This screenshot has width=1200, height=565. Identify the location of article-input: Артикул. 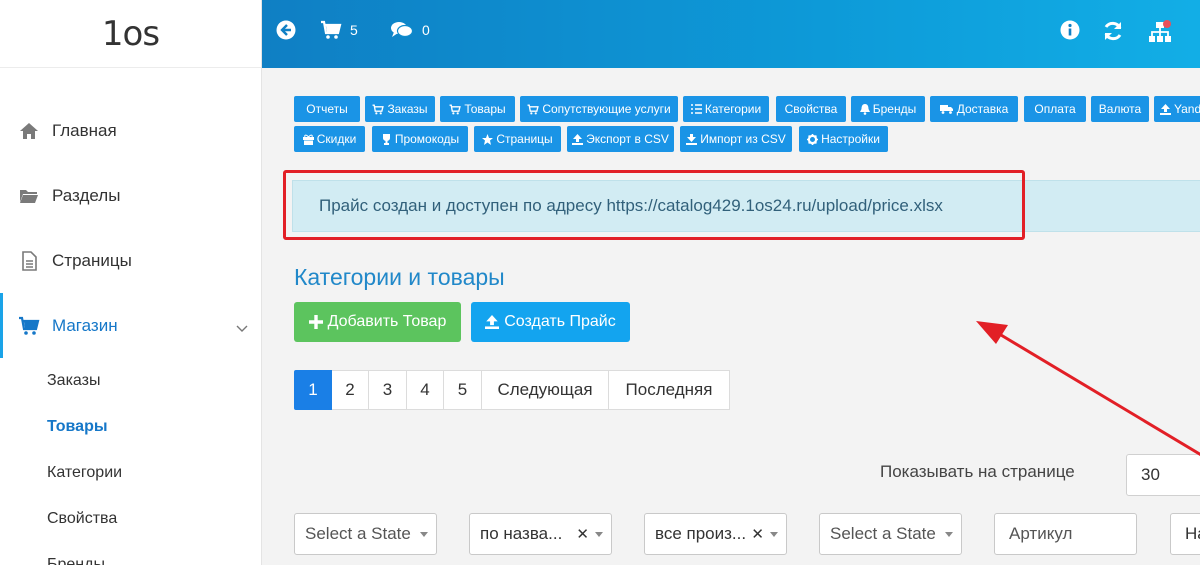
(1065, 534).